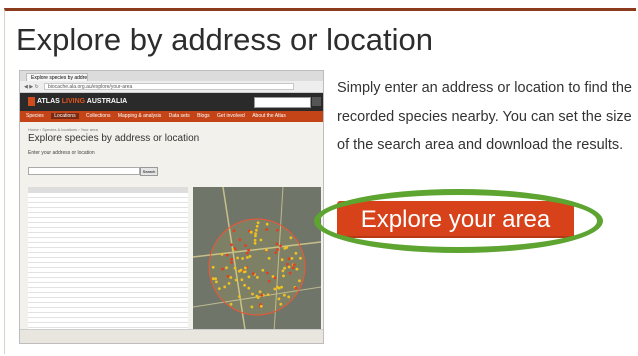  Describe the element at coordinates (203, 116) in the screenshot. I see `menu-item: Blogs` at that location.